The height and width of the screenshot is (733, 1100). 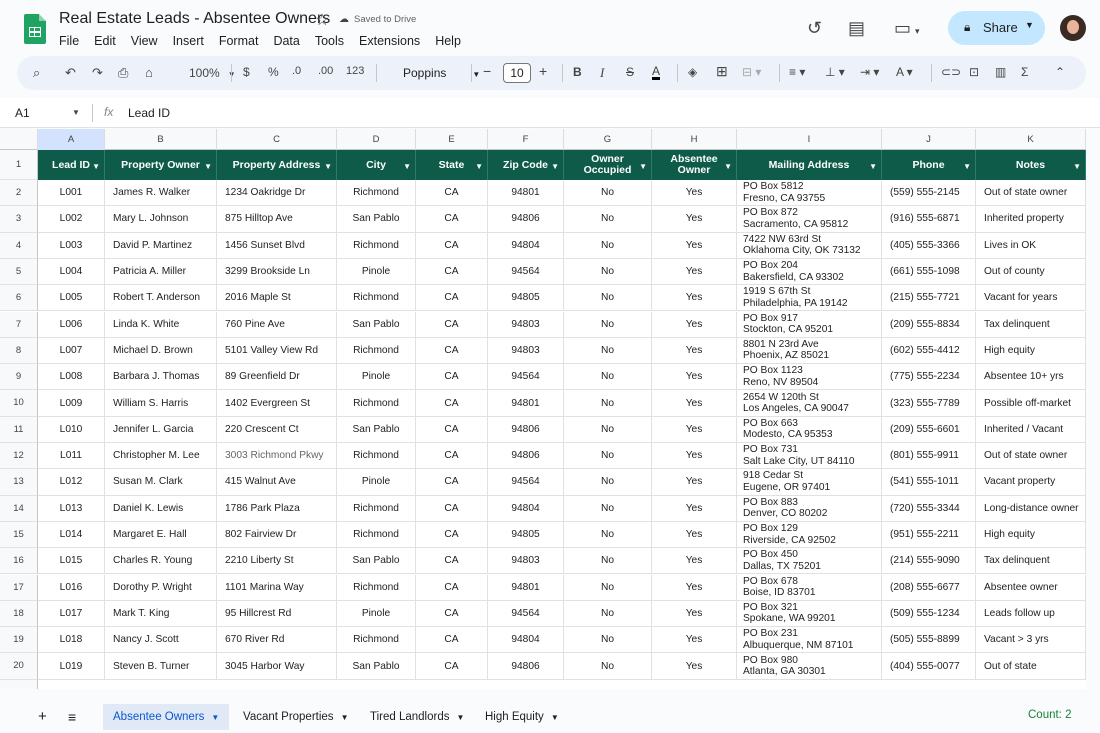 What do you see at coordinates (929, 403) in the screenshot?
I see `table-cell: (323) 555-7789` at bounding box center [929, 403].